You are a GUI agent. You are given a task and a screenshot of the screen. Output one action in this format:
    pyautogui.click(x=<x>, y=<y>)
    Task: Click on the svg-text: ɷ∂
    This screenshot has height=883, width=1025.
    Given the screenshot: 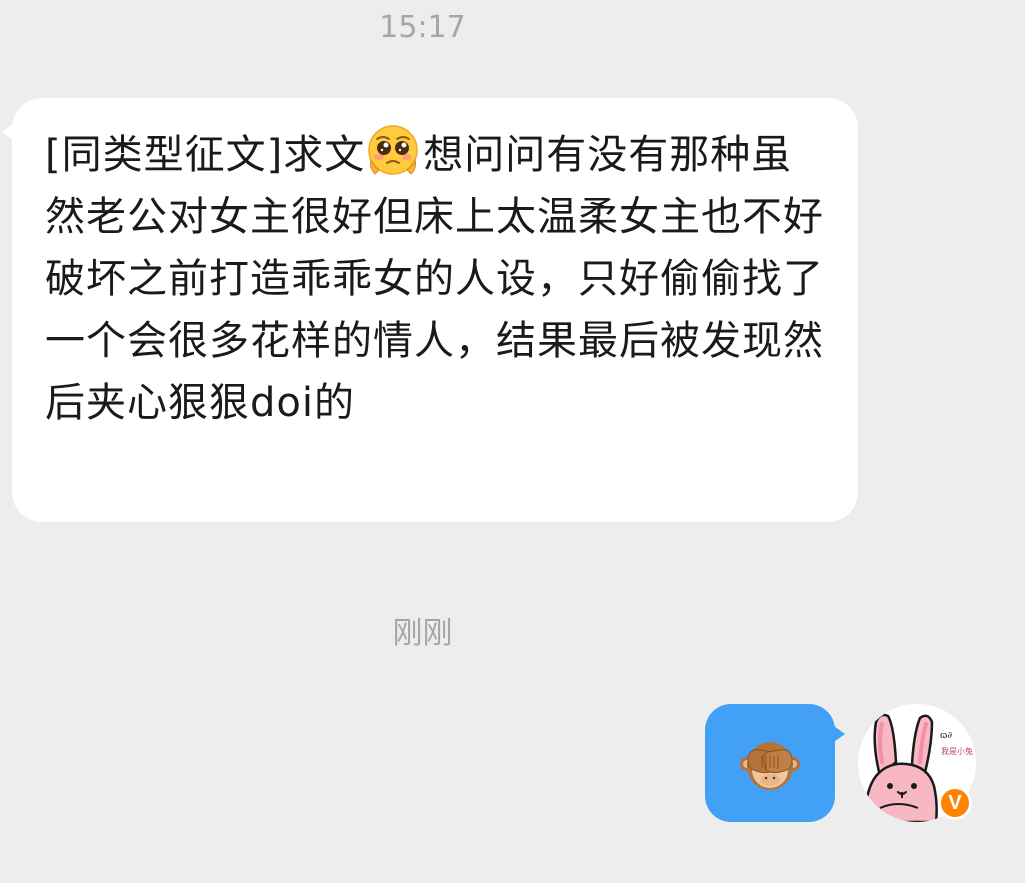 What is the action you would take?
    pyautogui.click(x=946, y=736)
    